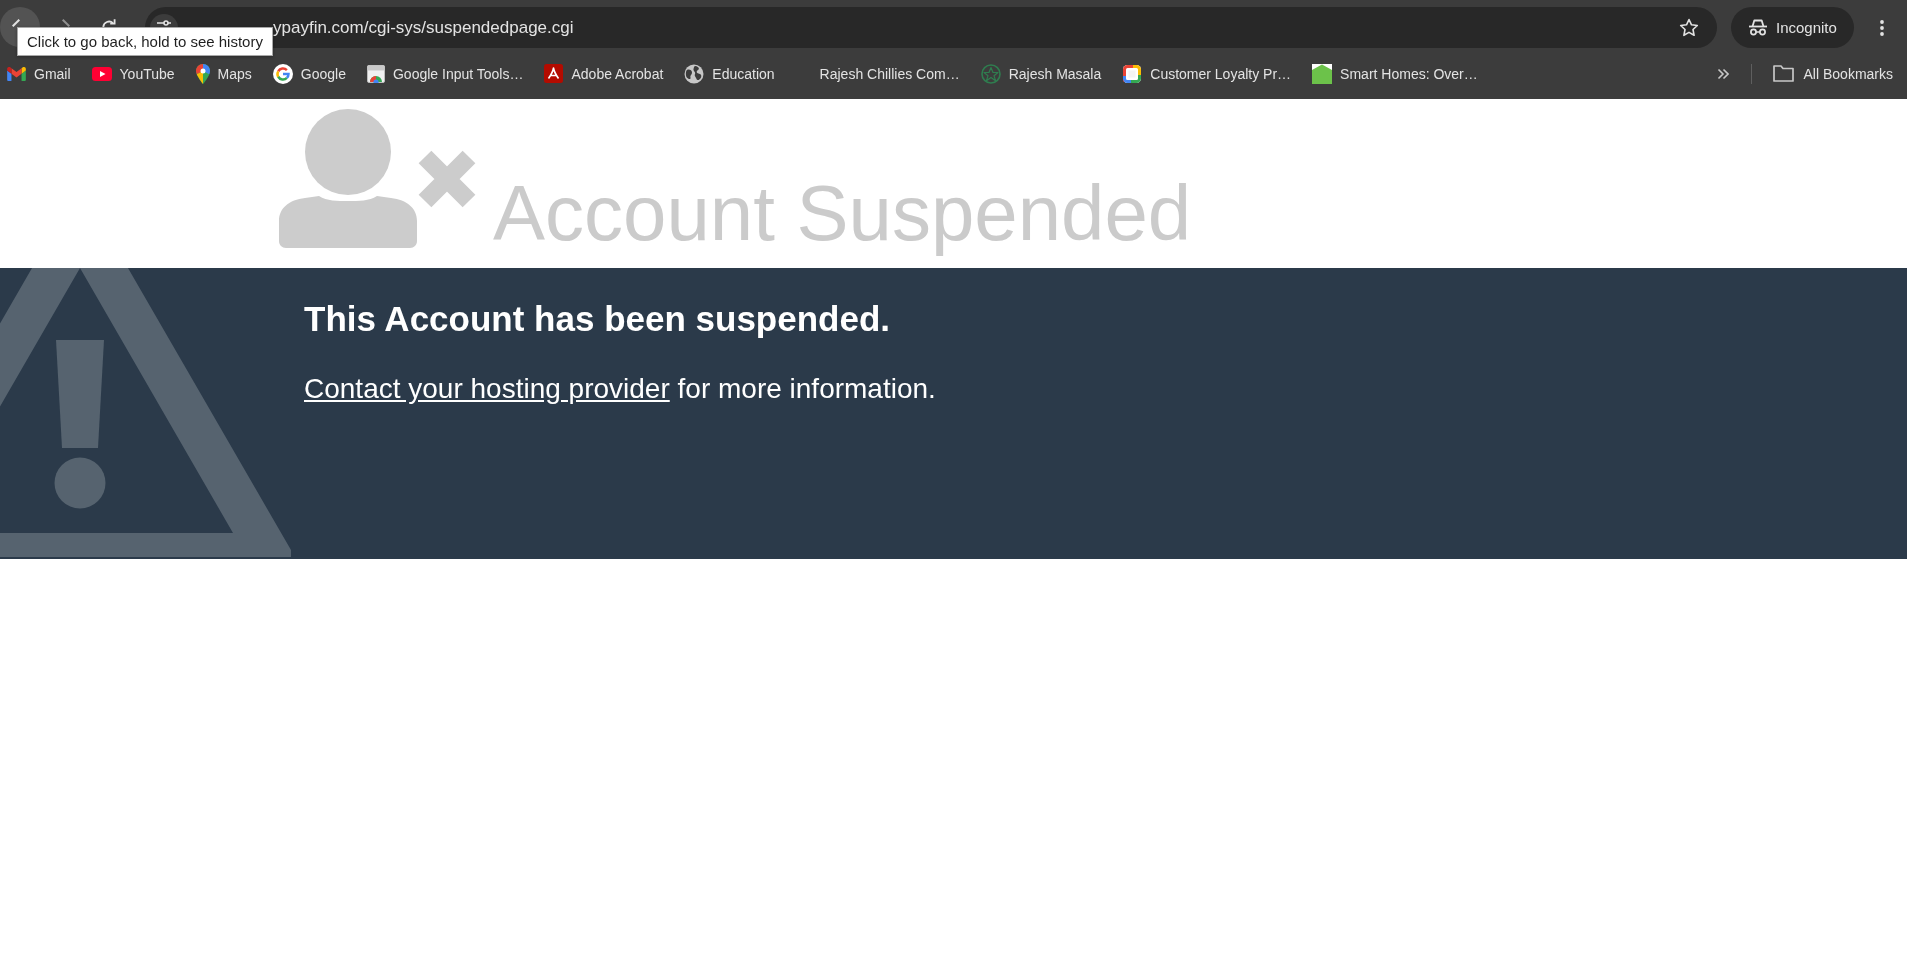  I want to click on info-message: Contact your hosting provider for more information., so click(620, 389).